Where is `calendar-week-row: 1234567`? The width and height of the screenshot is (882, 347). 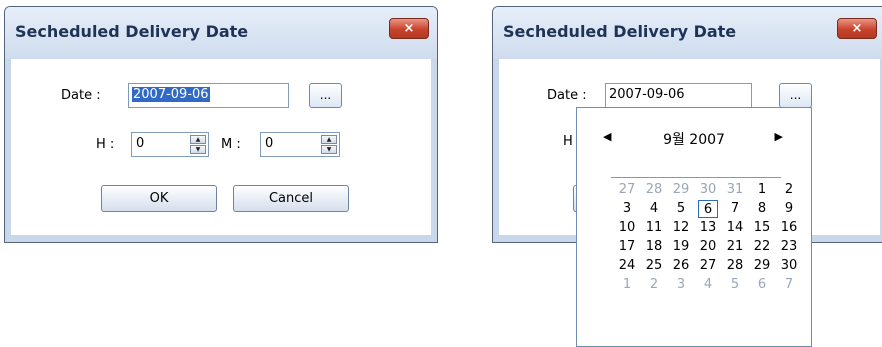 calendar-week-row: 1234567 is located at coordinates (709, 285).